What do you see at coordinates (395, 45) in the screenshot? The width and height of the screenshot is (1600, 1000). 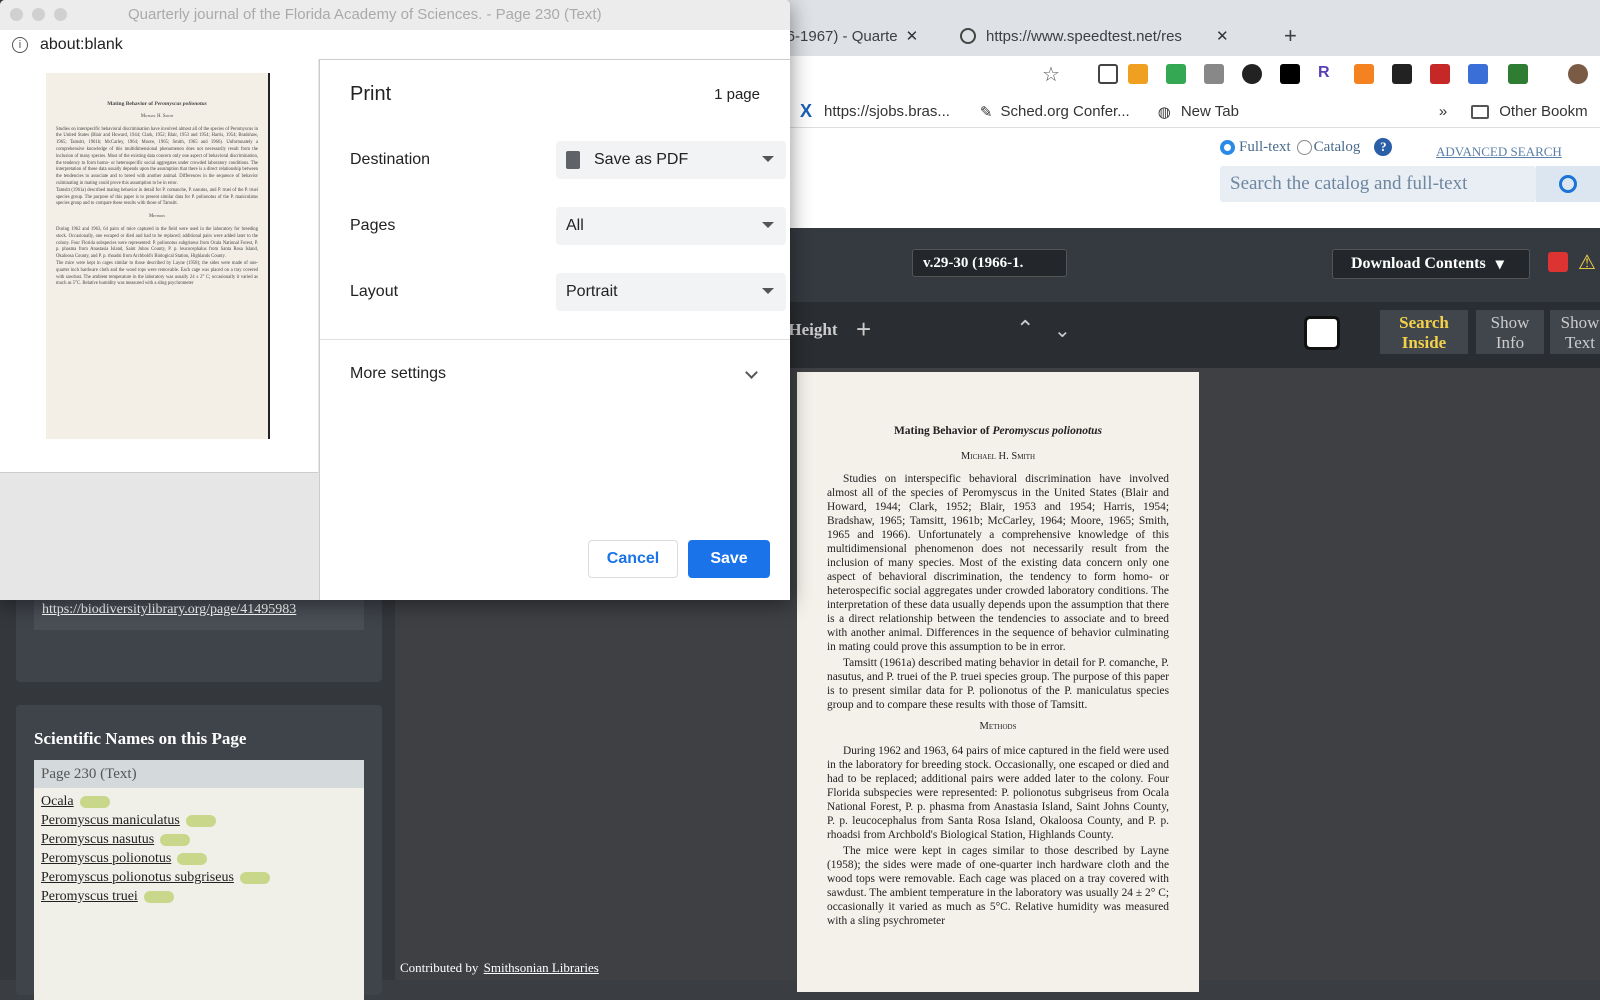 I see `address-bar: i about:blank` at bounding box center [395, 45].